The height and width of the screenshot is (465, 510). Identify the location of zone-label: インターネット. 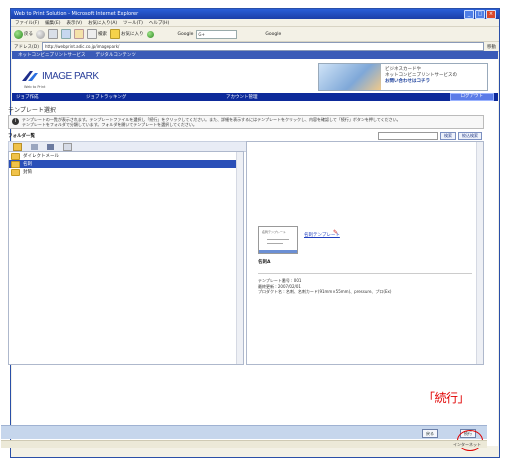
(467, 444).